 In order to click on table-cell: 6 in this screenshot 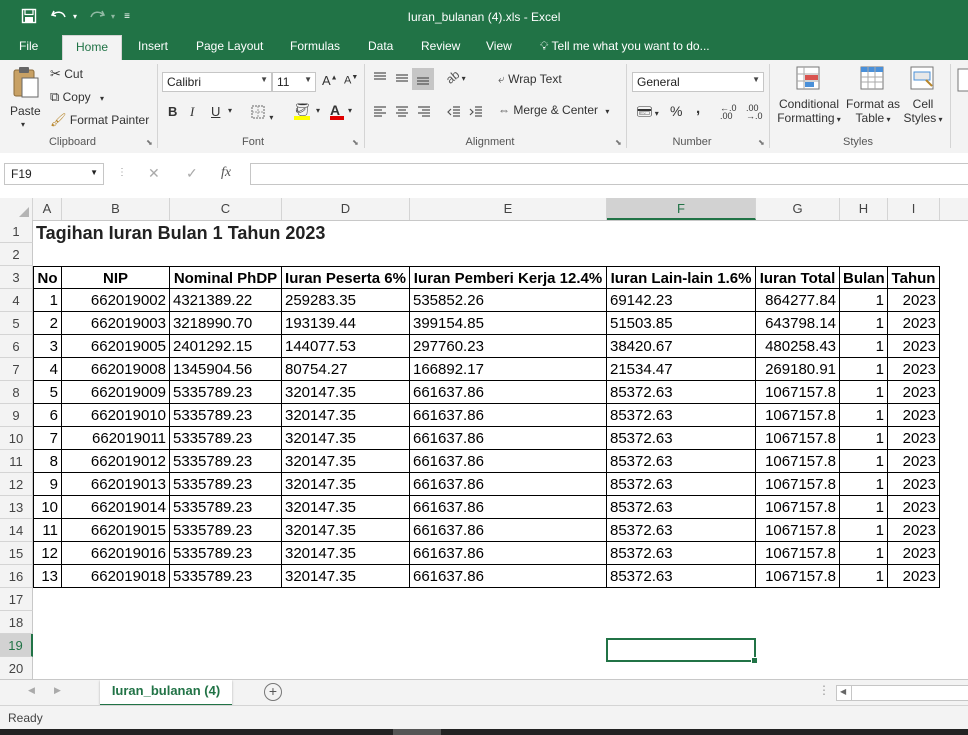, I will do `click(47, 415)`.